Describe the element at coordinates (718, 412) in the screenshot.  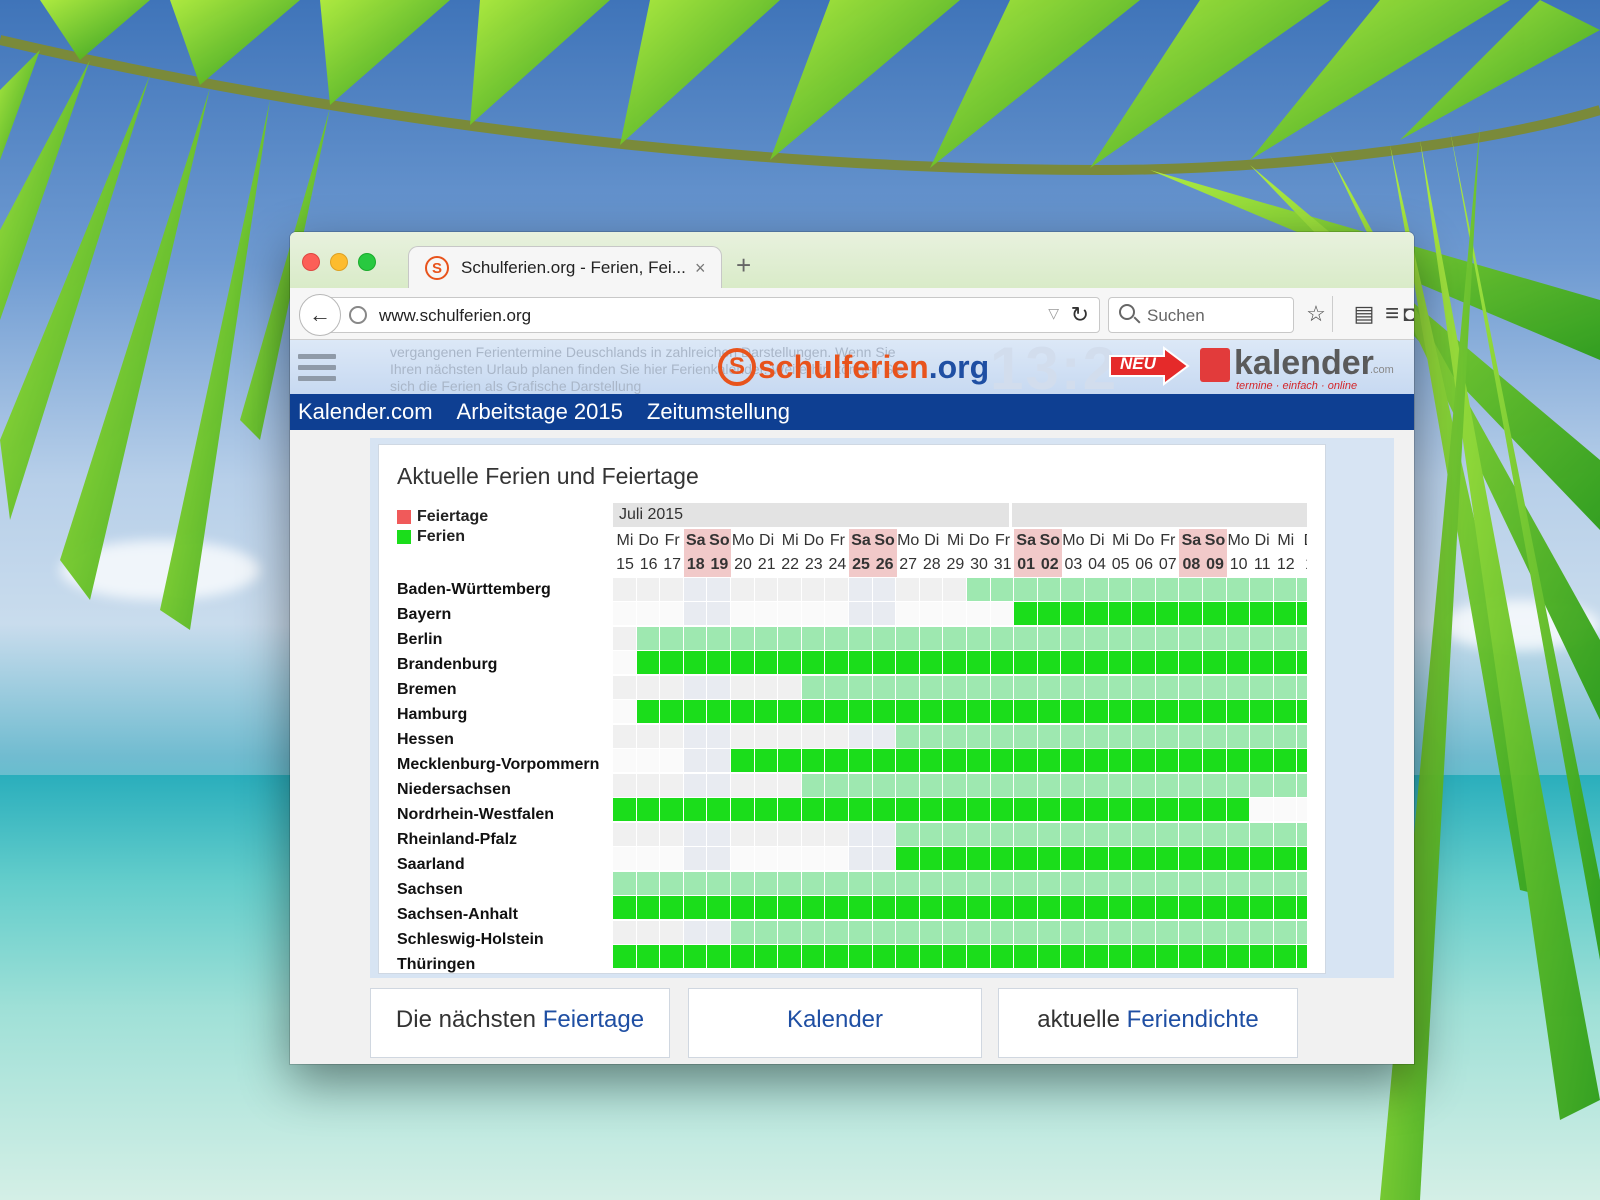
I see `nav-link-zeitumstellung: Zeitumstellung` at that location.